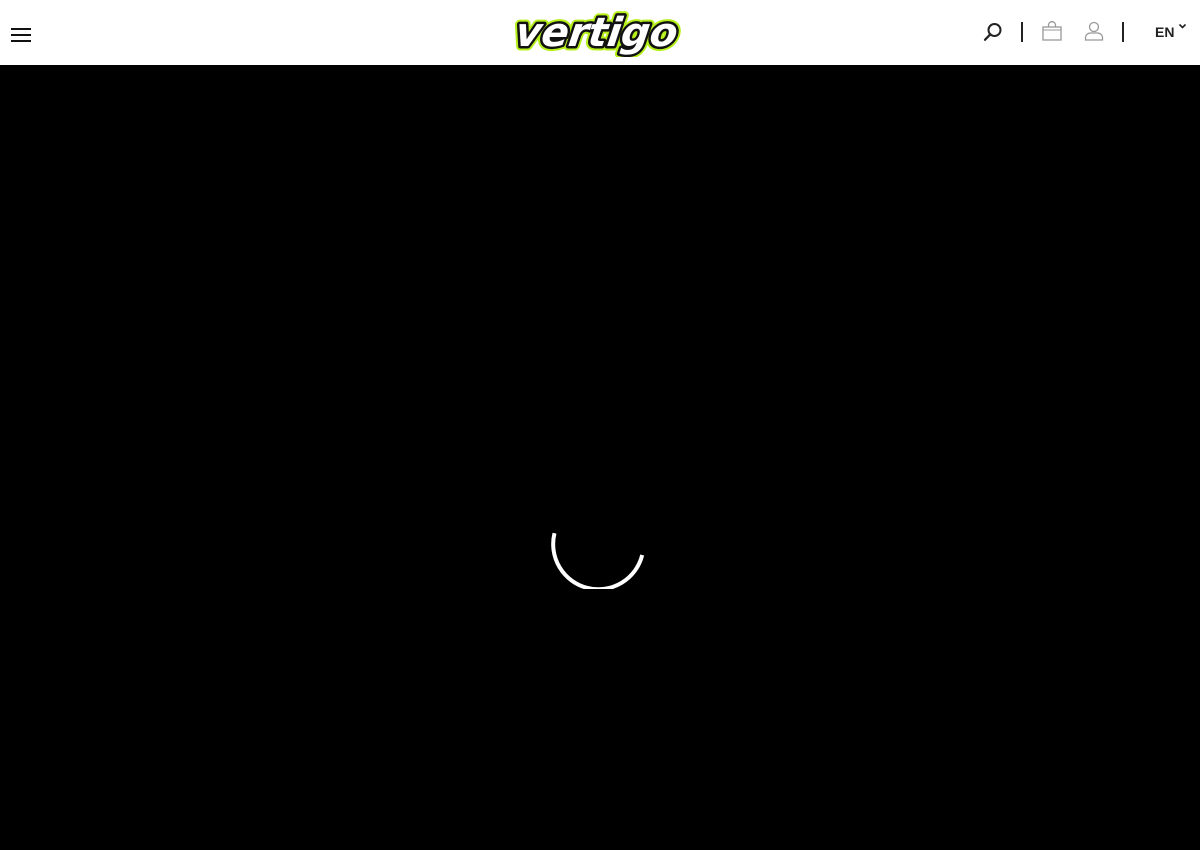 This screenshot has width=1200, height=850. Describe the element at coordinates (1052, 31) in the screenshot. I see `shopping-bag-icon` at that location.